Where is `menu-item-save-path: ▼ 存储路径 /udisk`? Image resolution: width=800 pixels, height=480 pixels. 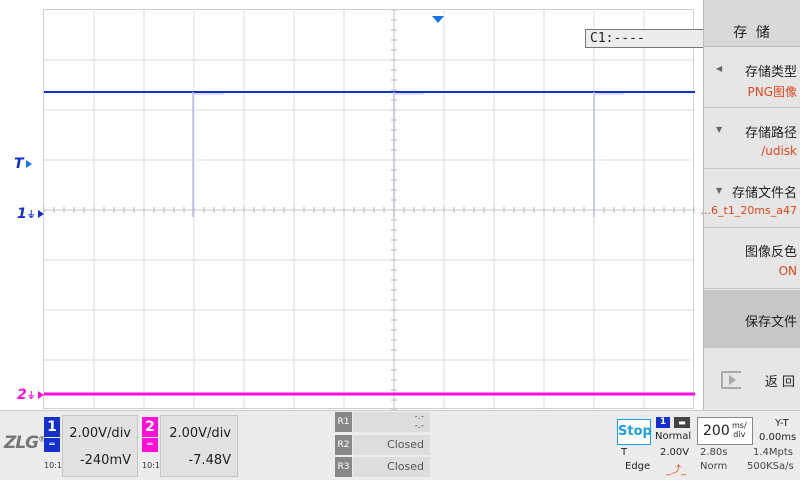
menu-item-save-path: ▼ 存储路径 /udisk is located at coordinates (752, 139).